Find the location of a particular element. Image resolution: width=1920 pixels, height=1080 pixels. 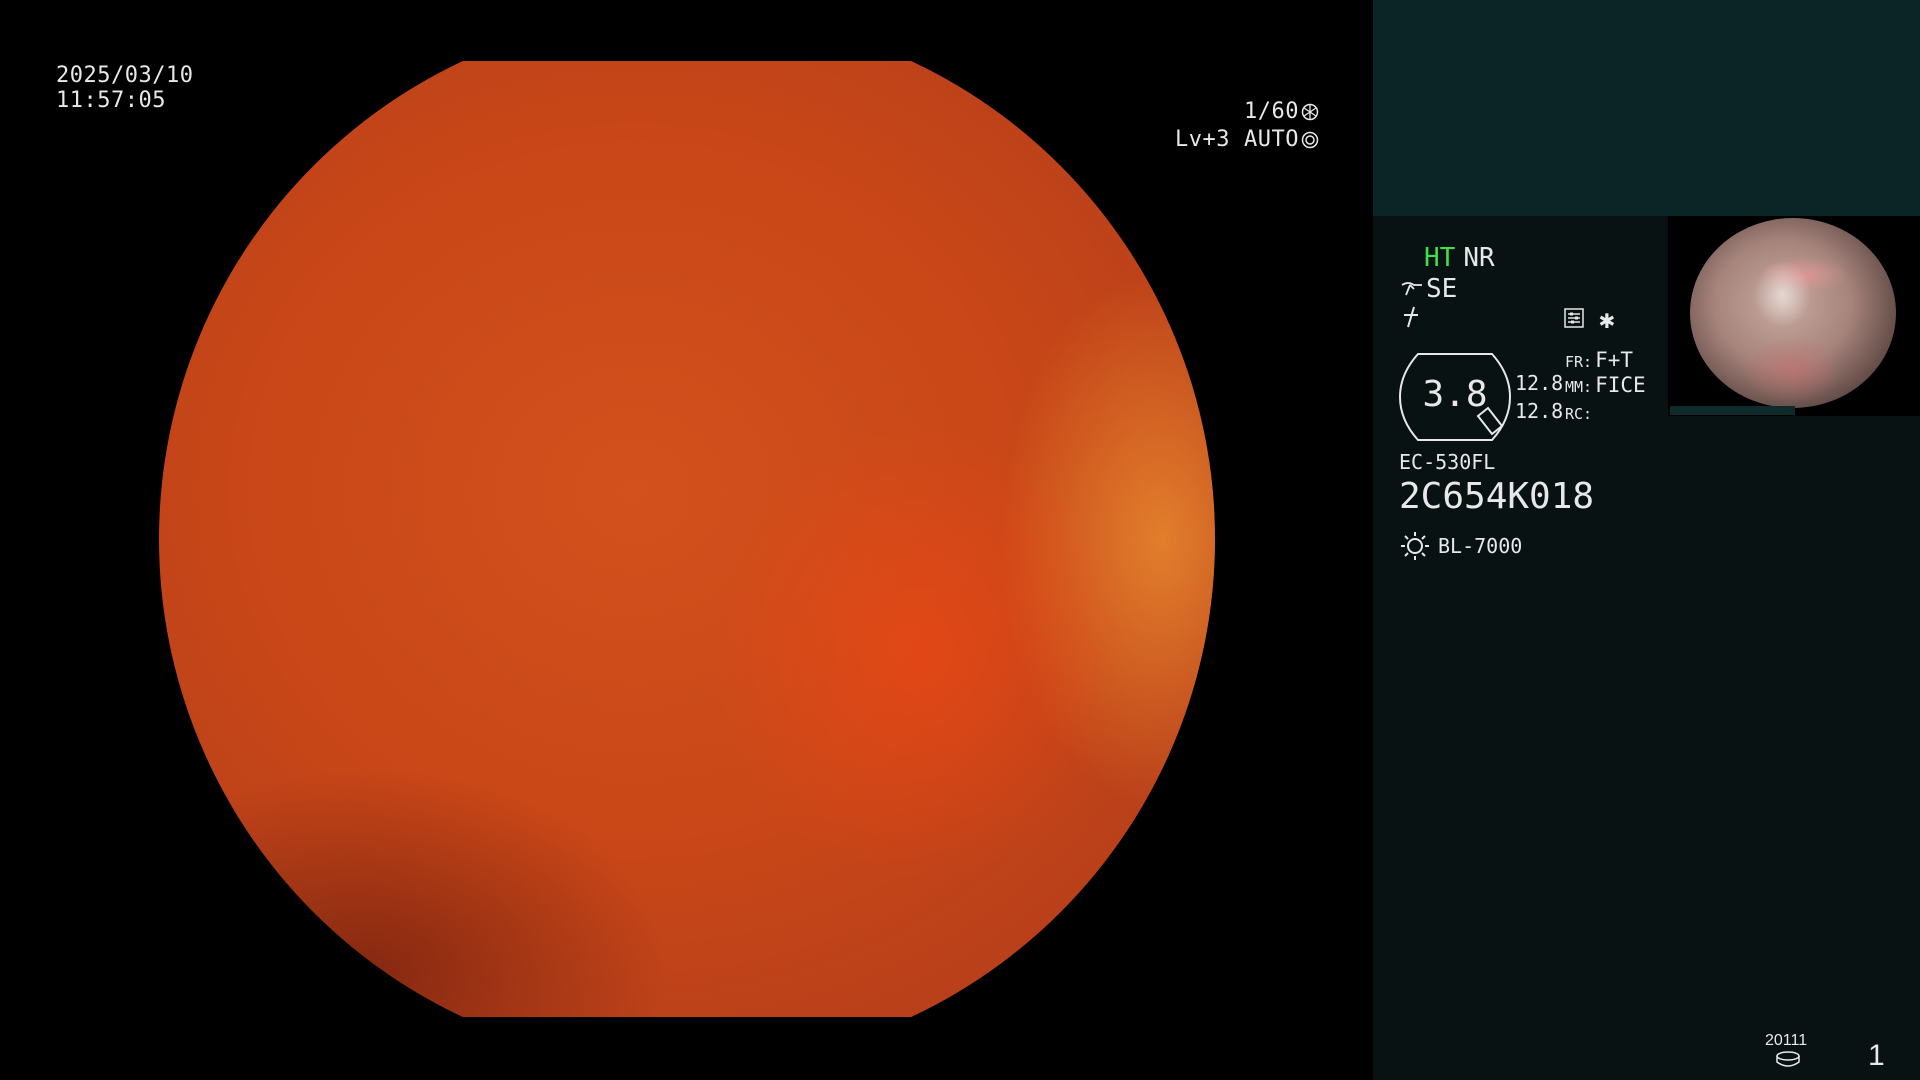

mini-endoscope-image is located at coordinates (1794, 316).